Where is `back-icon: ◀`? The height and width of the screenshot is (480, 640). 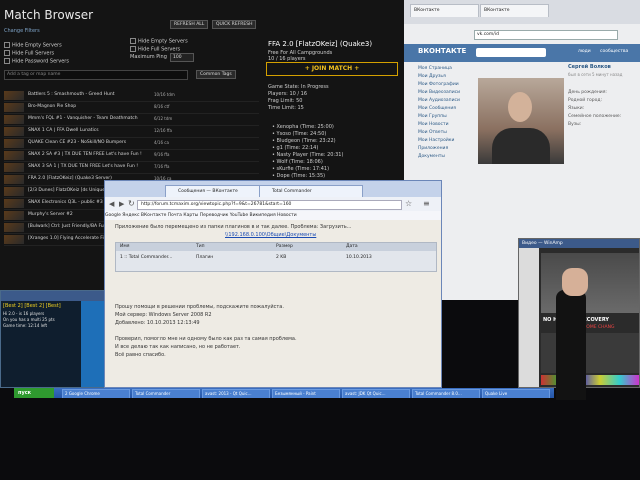 back-icon: ◀ is located at coordinates (111, 204).